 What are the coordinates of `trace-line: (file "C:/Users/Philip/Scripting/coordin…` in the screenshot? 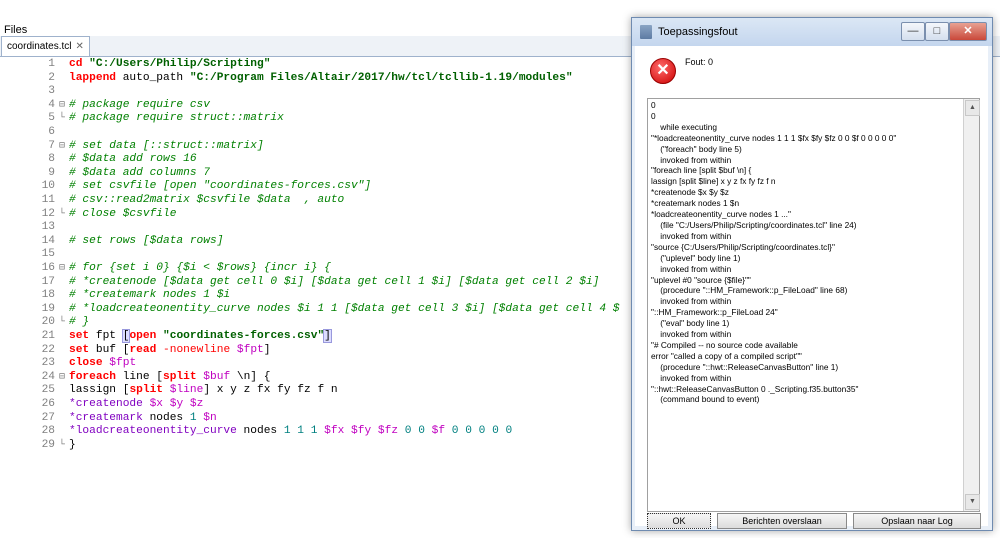 It's located at (754, 224).